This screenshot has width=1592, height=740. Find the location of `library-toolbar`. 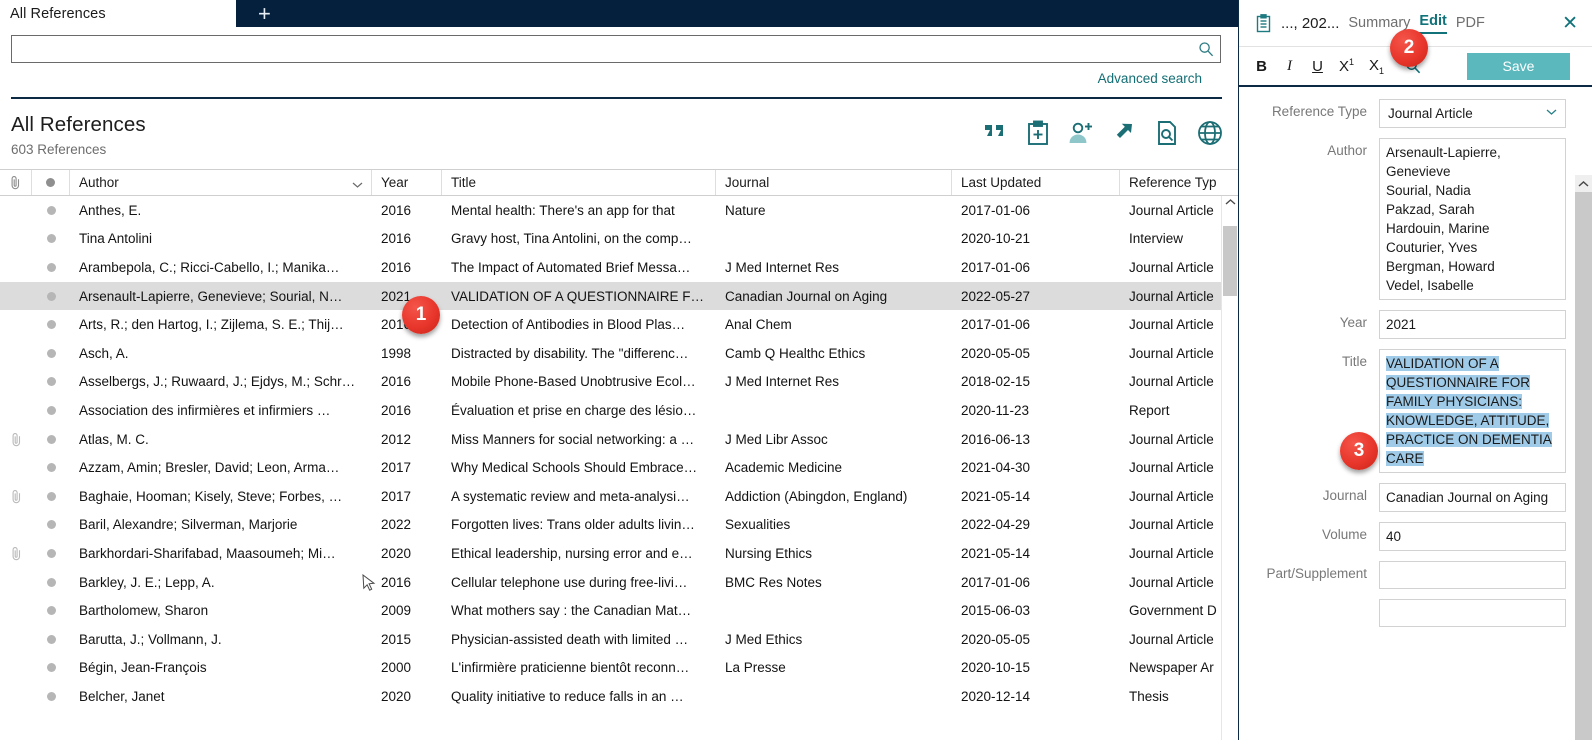

library-toolbar is located at coordinates (1102, 130).